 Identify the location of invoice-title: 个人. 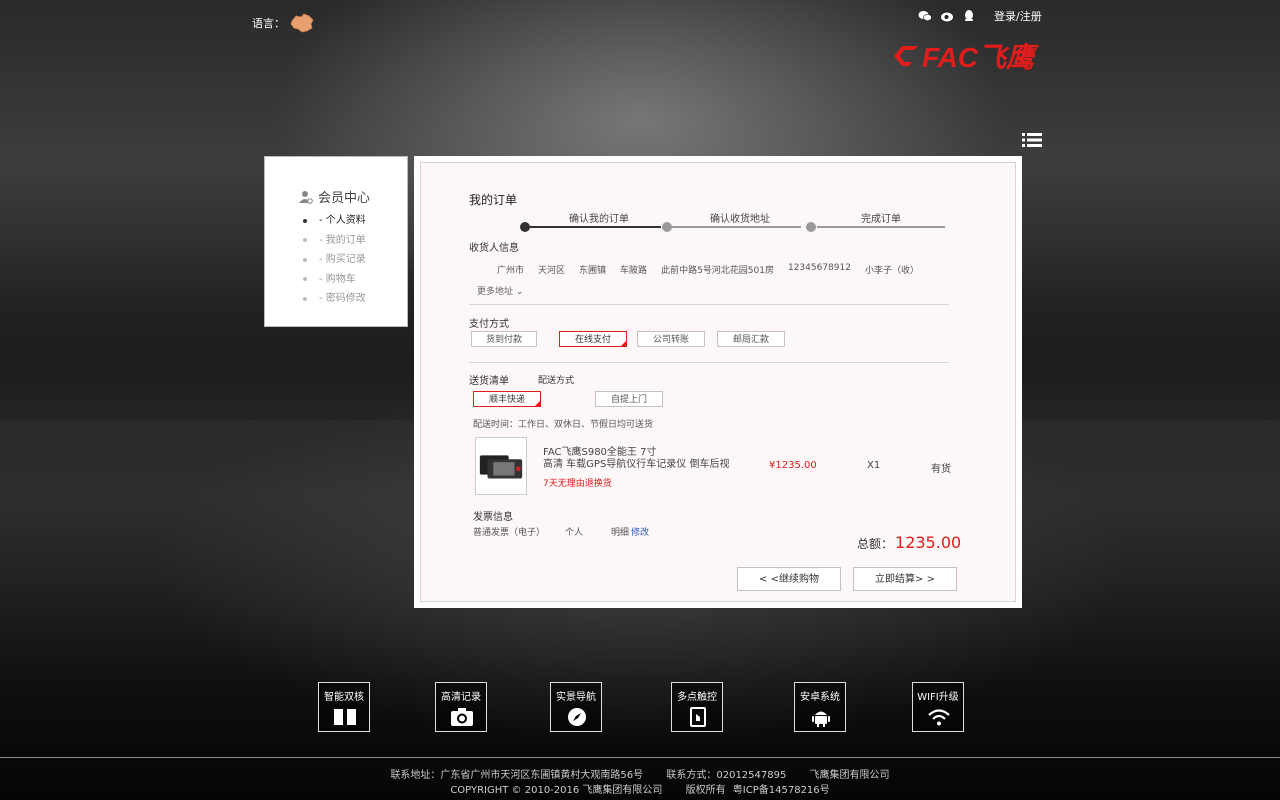
(574, 533).